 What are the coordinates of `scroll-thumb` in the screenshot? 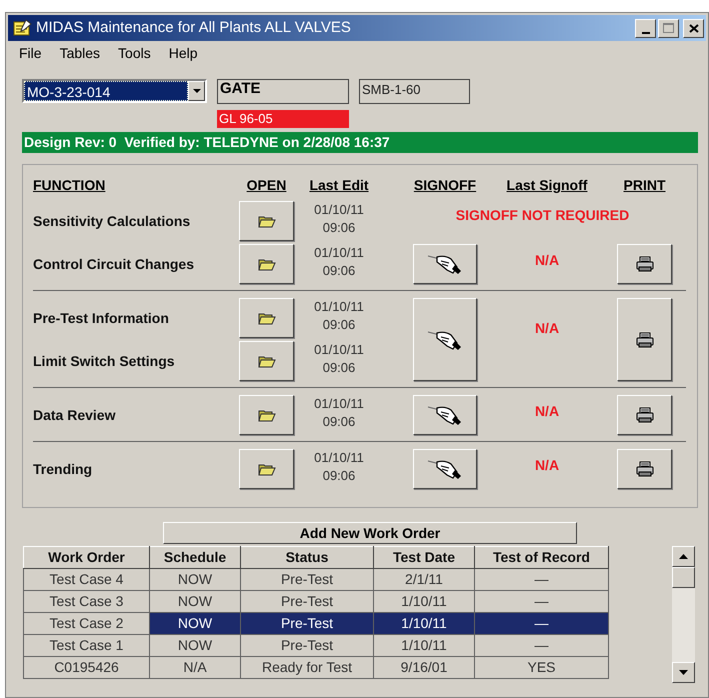 It's located at (683, 577).